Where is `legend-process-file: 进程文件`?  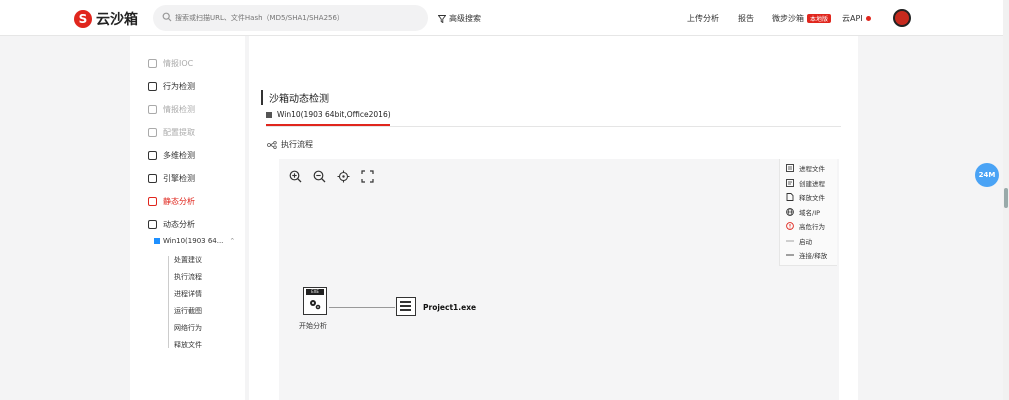 legend-process-file: 进程文件 is located at coordinates (808, 168).